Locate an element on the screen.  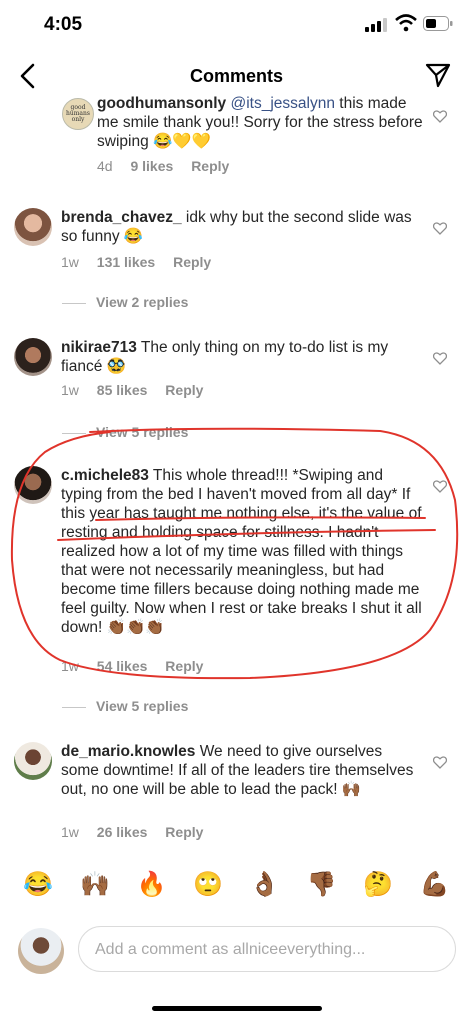
comment-meta: 1w 54 likes Reply is located at coordinates (139, 666).